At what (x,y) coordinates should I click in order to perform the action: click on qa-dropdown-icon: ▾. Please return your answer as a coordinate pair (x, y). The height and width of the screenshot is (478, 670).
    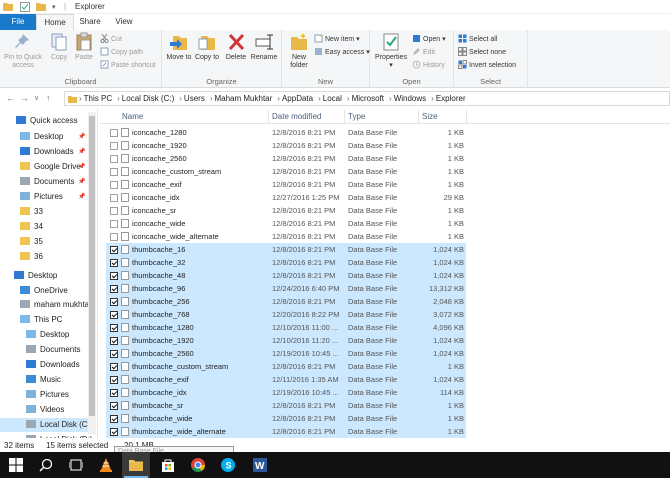
    Looking at the image, I should click on (57, 8).